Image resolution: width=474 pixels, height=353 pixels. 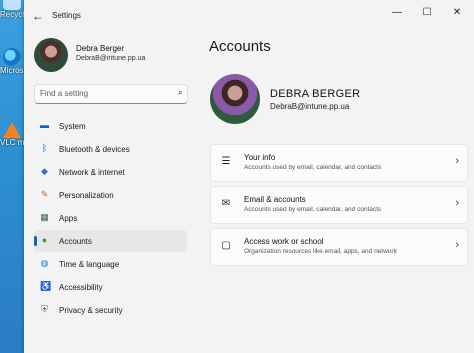 I want to click on contact-card-icon: ☰, so click(x=226, y=161).